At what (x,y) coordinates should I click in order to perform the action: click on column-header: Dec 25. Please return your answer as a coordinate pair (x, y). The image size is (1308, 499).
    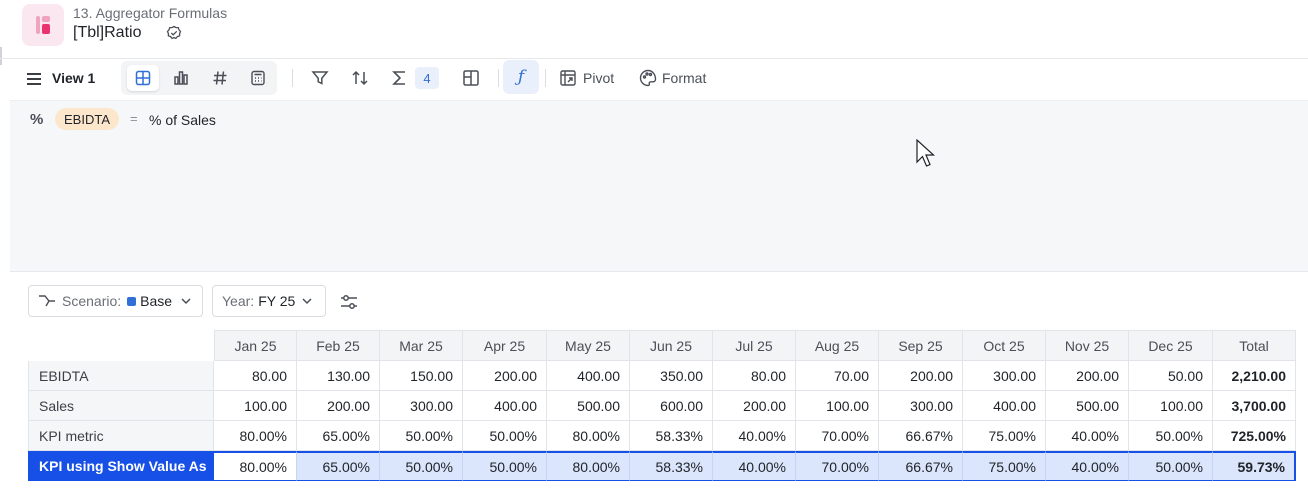
    Looking at the image, I should click on (1171, 345).